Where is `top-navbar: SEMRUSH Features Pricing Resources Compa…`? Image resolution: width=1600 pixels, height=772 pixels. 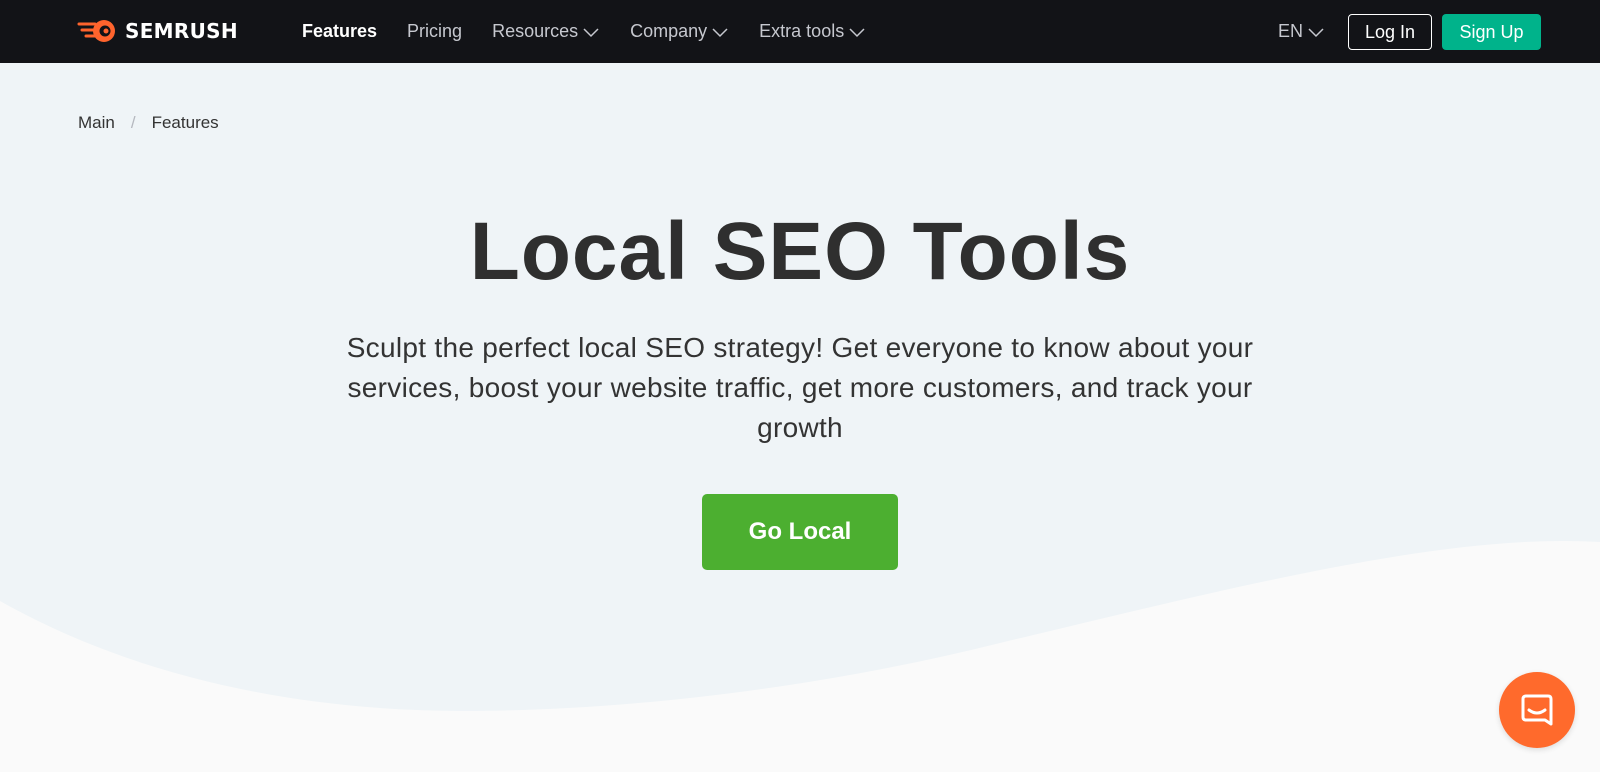
top-navbar: SEMRUSH Features Pricing Resources Compa… is located at coordinates (800, 31).